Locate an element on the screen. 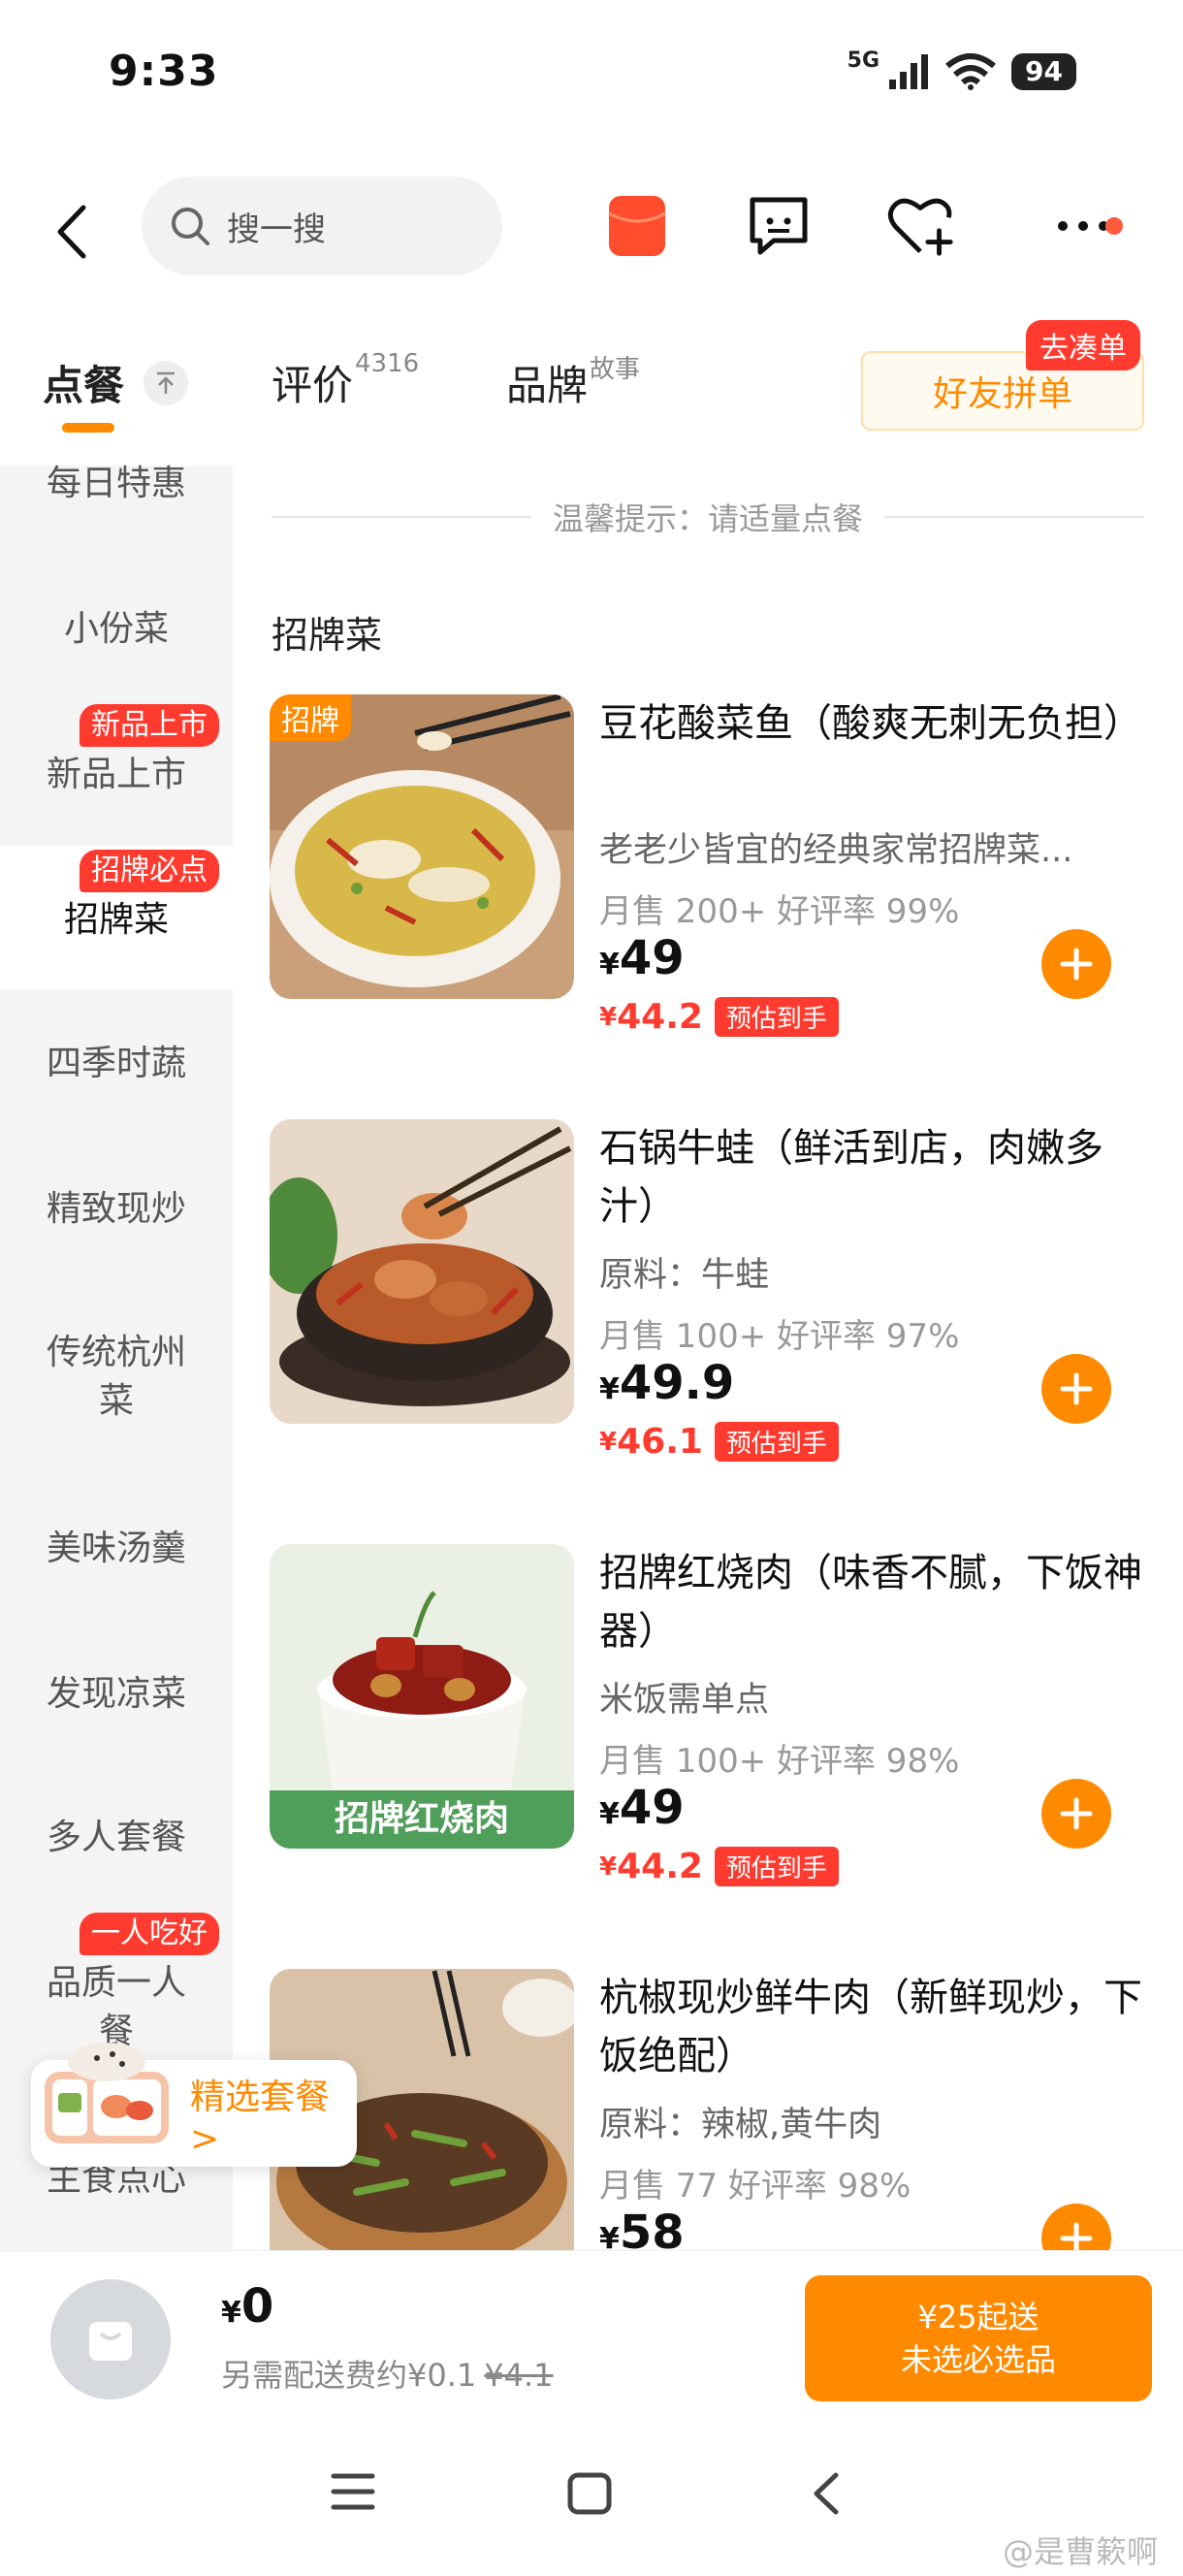 Image resolution: width=1183 pixels, height=2576 pixels. dish-name: 豆花酸菜鱼（酸爽无刺无负担） is located at coordinates (870, 723).